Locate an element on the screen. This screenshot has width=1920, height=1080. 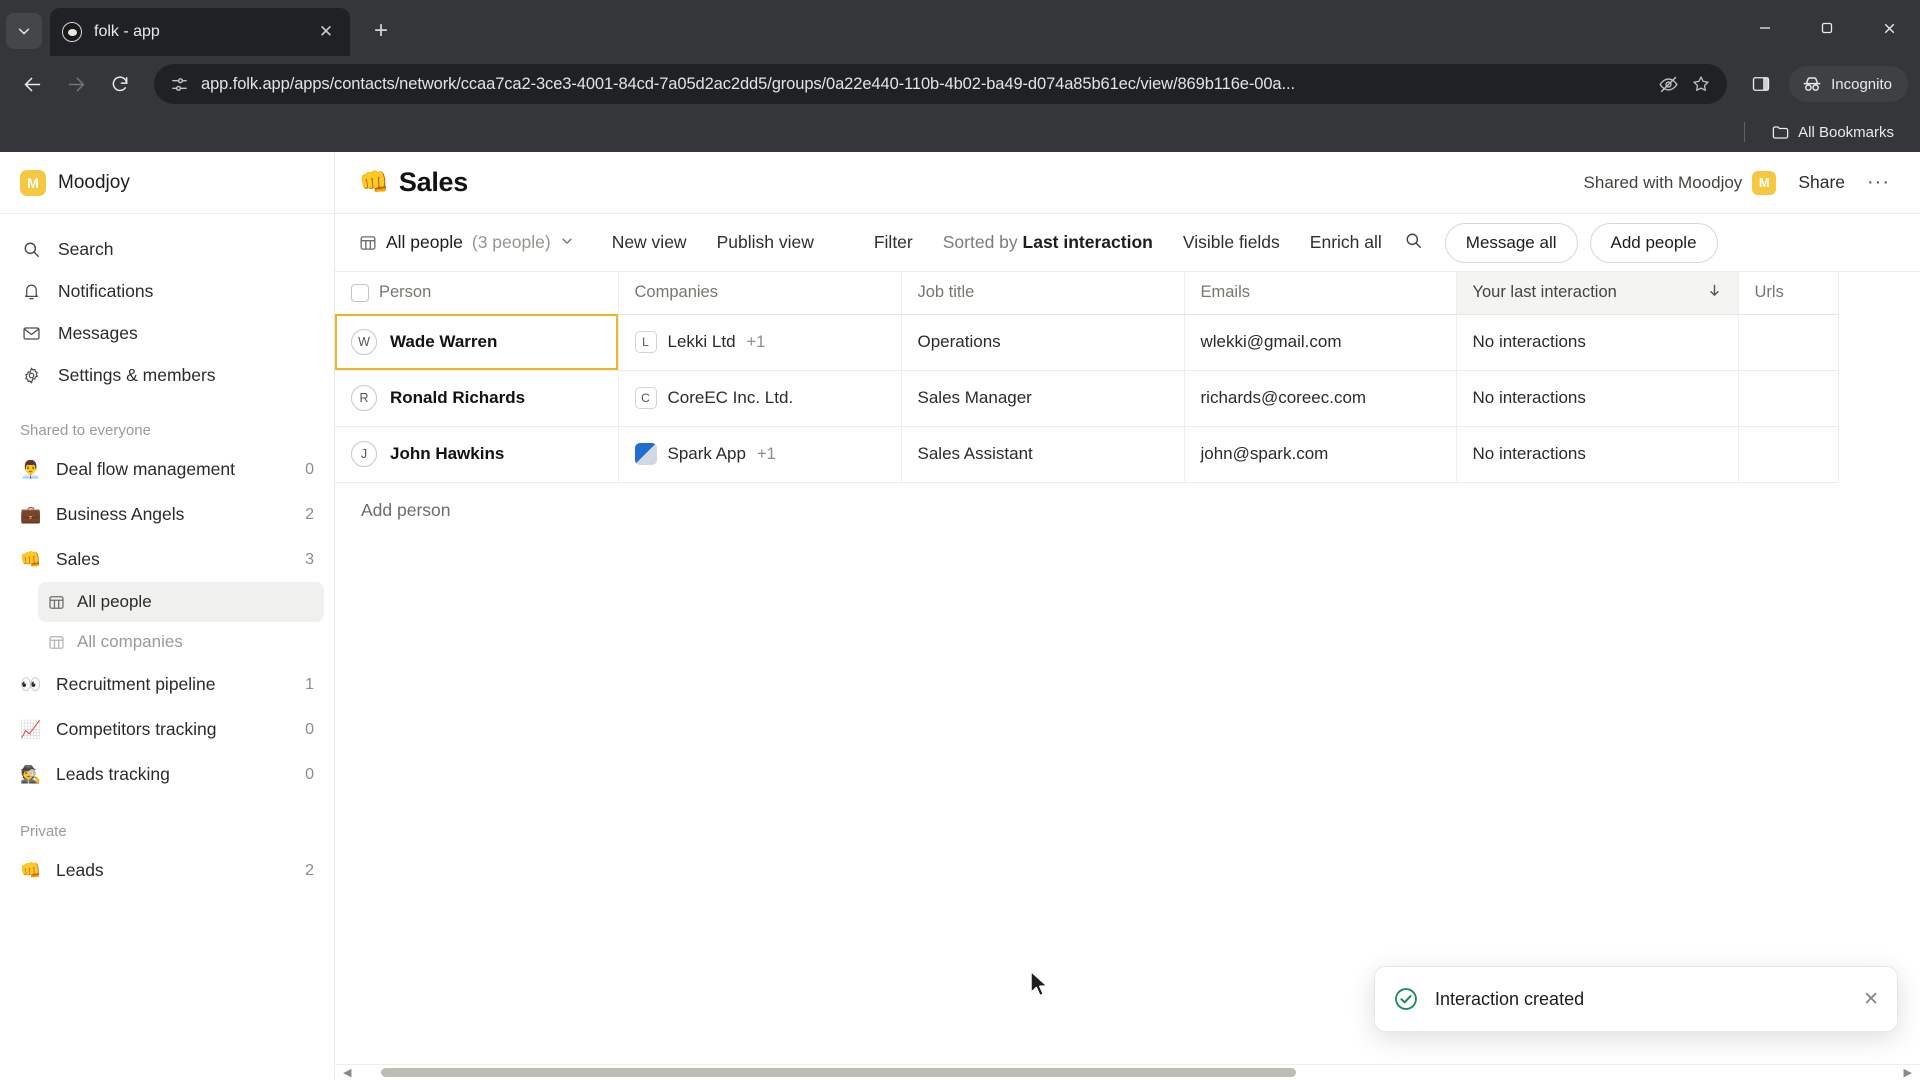
reload-icon is located at coordinates (120, 84).